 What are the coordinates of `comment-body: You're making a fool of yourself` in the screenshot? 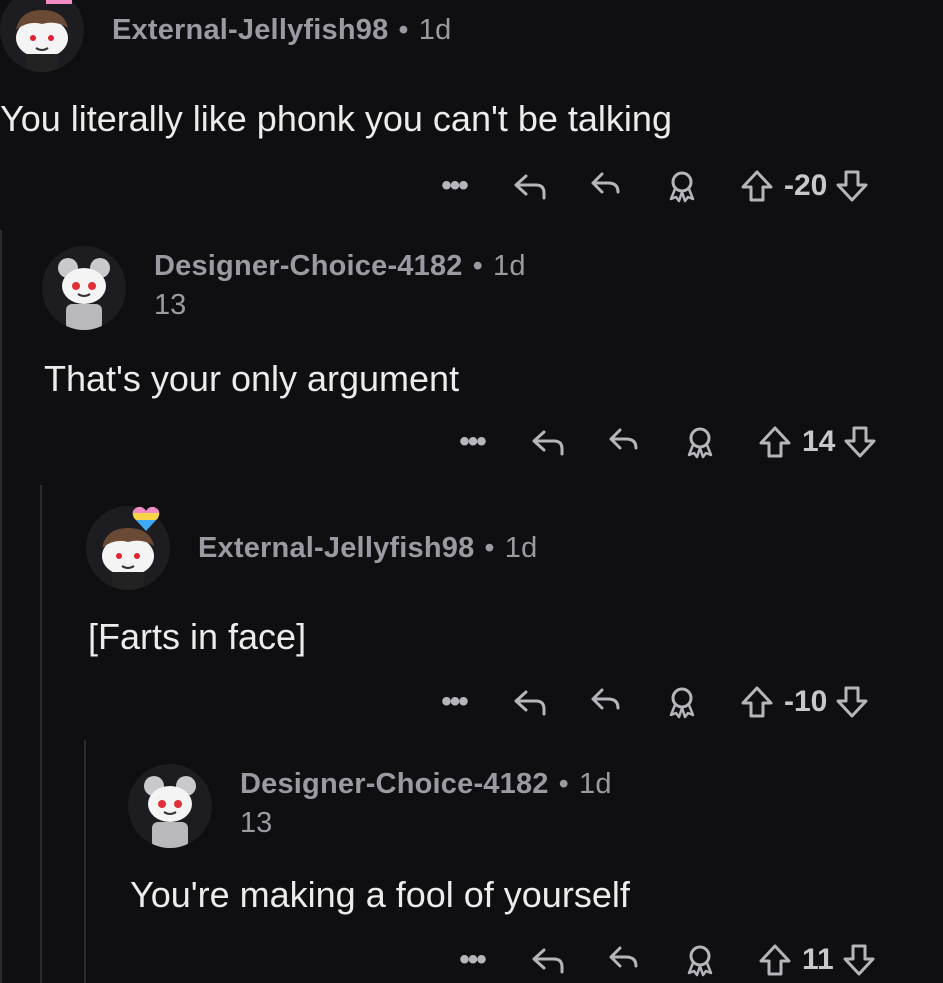 It's located at (380, 894).